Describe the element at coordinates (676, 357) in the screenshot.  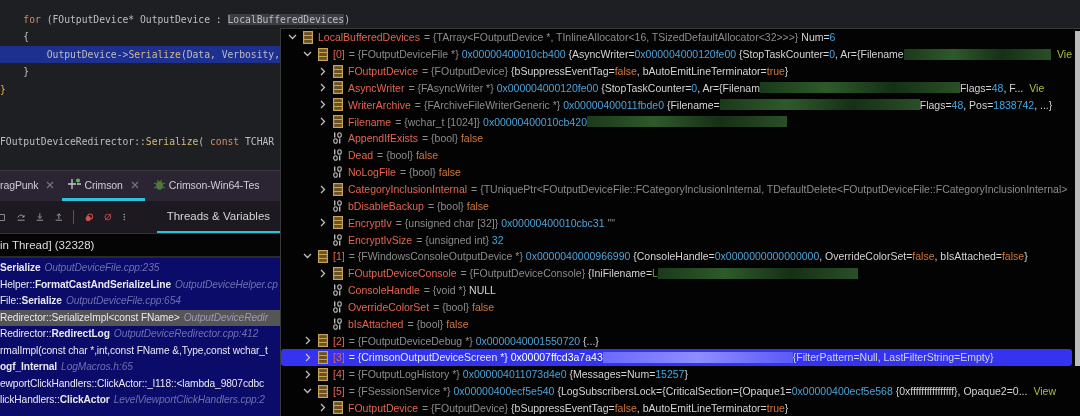
I see `variable-row: [3] = {CrimsonOutputDeviceScreen *} 0x00007ffcd3a7a43 {FilterPattern=Null, LastFilterString=Empty}` at that location.